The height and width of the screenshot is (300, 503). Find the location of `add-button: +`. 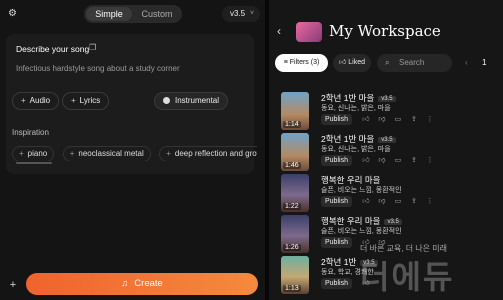

add-button: + is located at coordinates (13, 285).